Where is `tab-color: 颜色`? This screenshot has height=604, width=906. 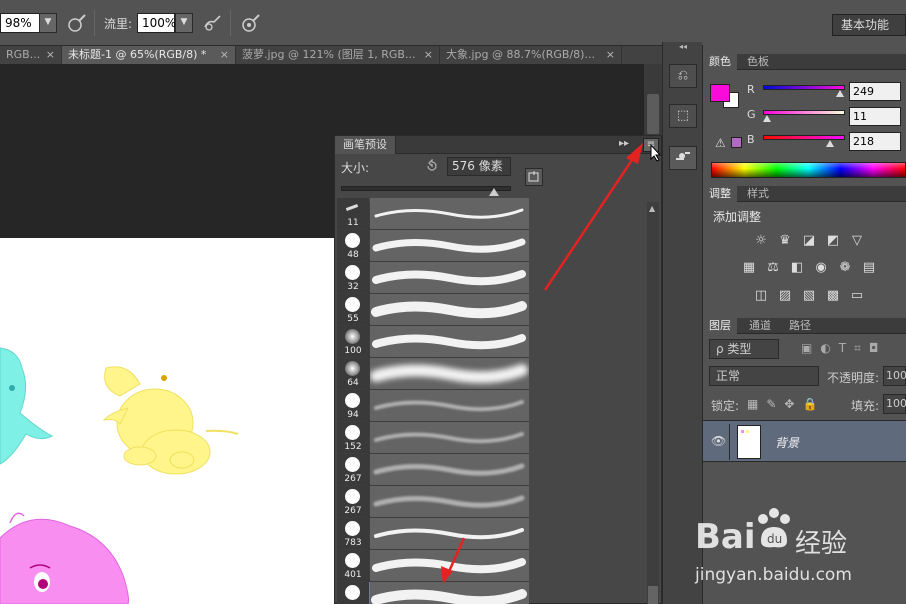
tab-color: 颜色 is located at coordinates (720, 62).